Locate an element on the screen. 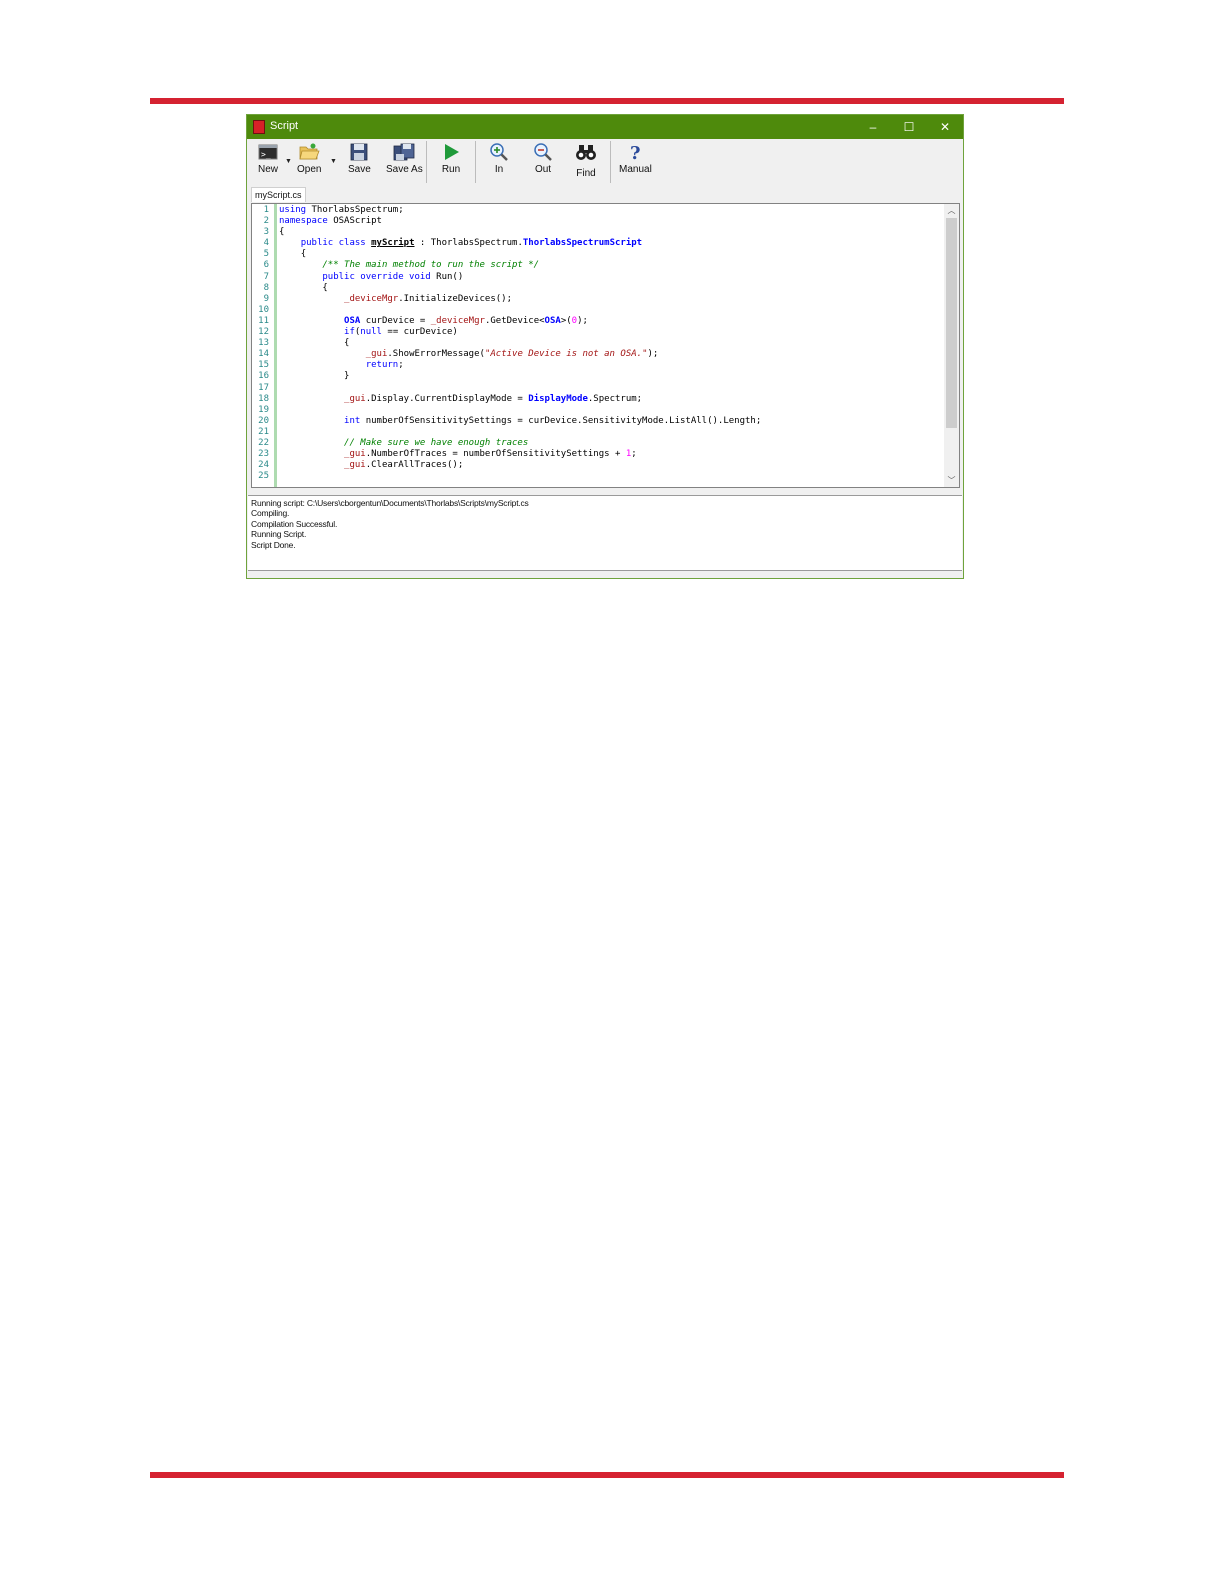  open-button: Open is located at coordinates (309, 162).